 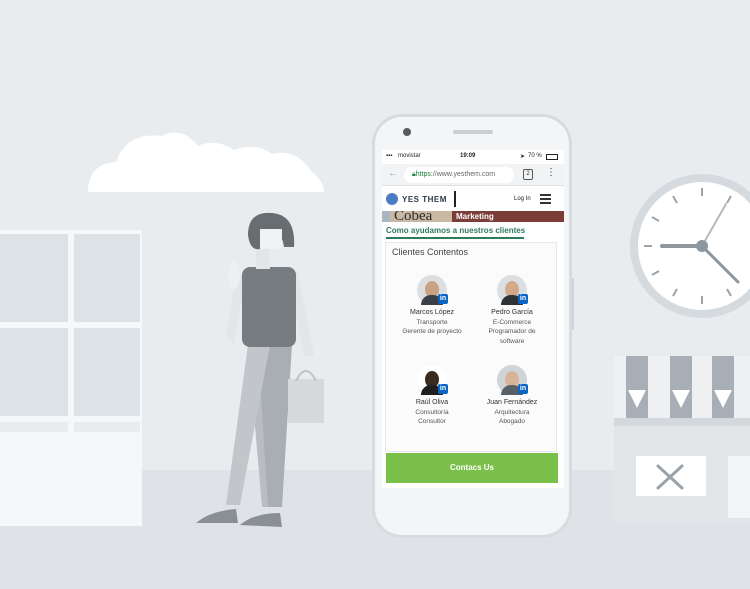 What do you see at coordinates (206, 162) in the screenshot?
I see `cloud-illustration` at bounding box center [206, 162].